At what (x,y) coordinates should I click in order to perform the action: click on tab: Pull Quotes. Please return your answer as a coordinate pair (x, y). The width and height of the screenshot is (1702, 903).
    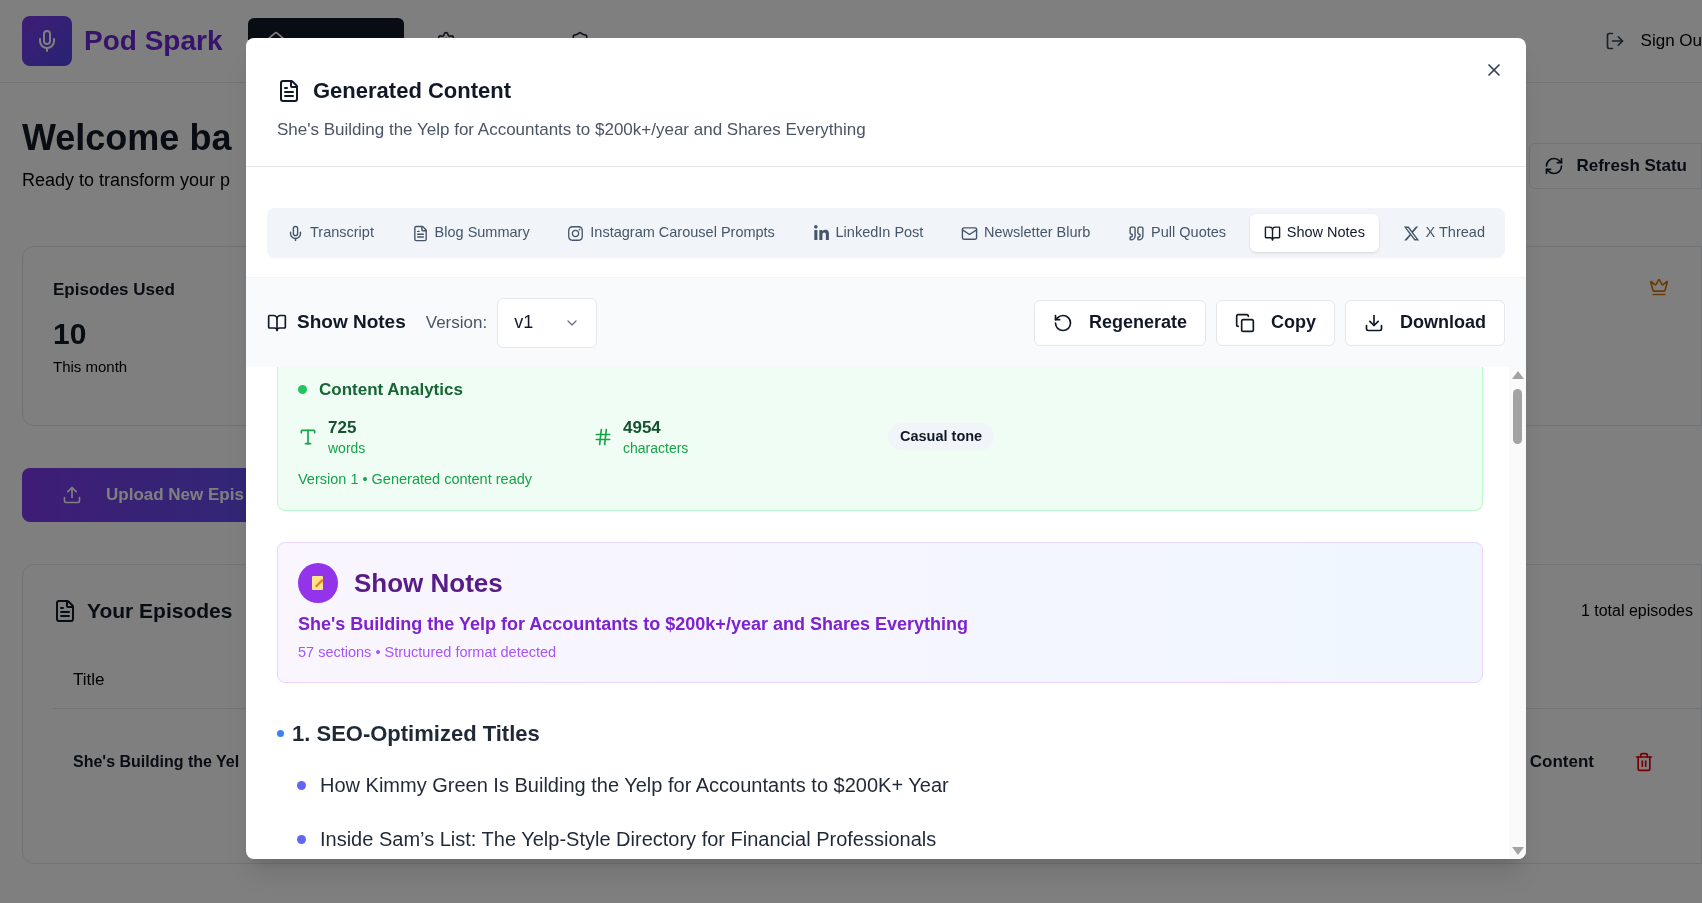
    Looking at the image, I should click on (1177, 233).